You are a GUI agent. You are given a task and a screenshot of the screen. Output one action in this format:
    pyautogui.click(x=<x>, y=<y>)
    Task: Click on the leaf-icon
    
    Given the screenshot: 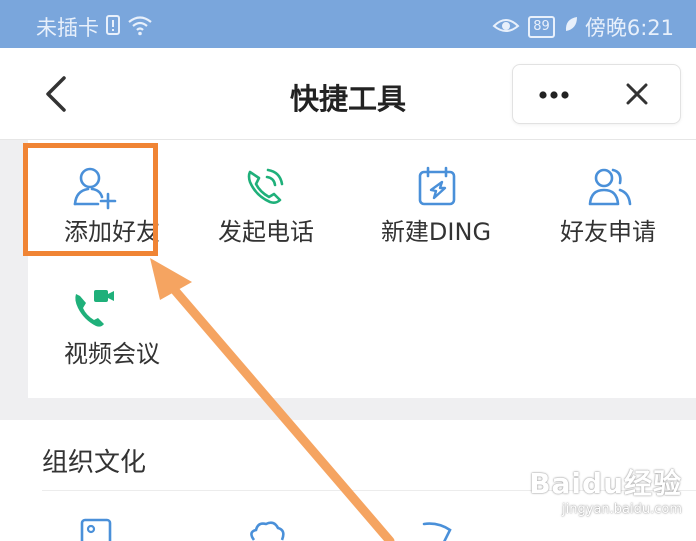 What is the action you would take?
    pyautogui.click(x=571, y=27)
    